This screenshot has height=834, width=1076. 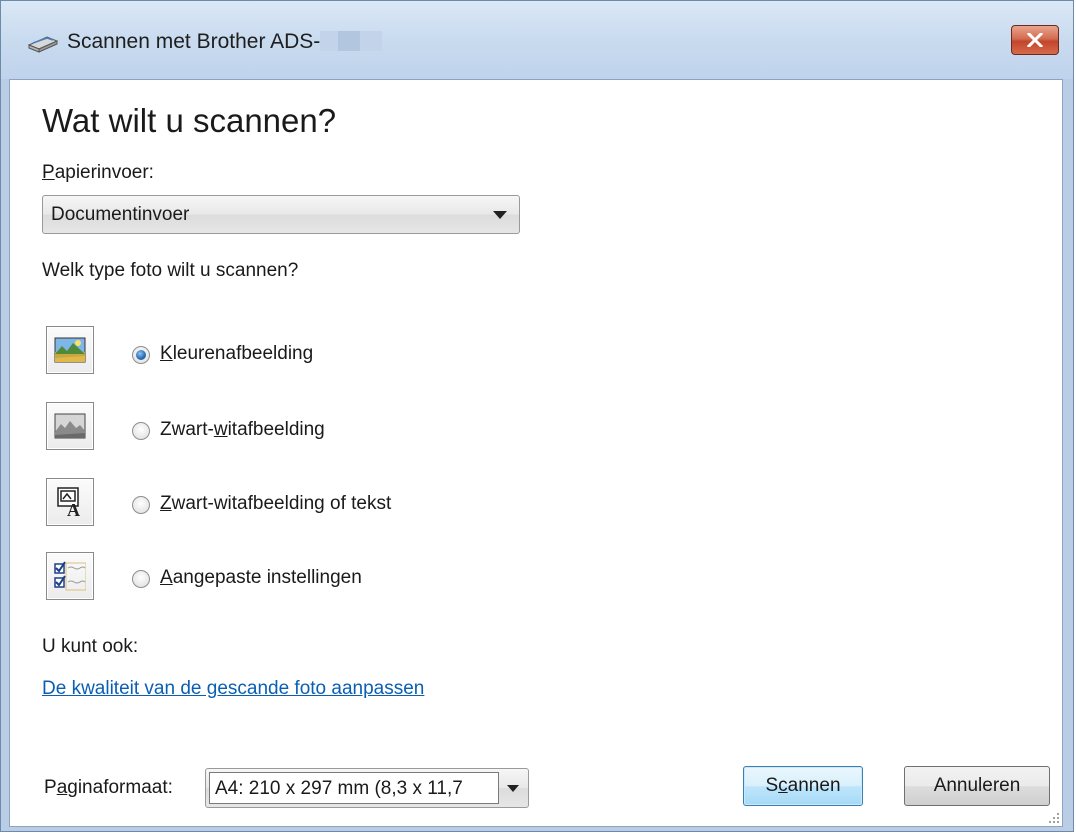 I want to click on scan-button-mnemonic: c, so click(x=783, y=785).